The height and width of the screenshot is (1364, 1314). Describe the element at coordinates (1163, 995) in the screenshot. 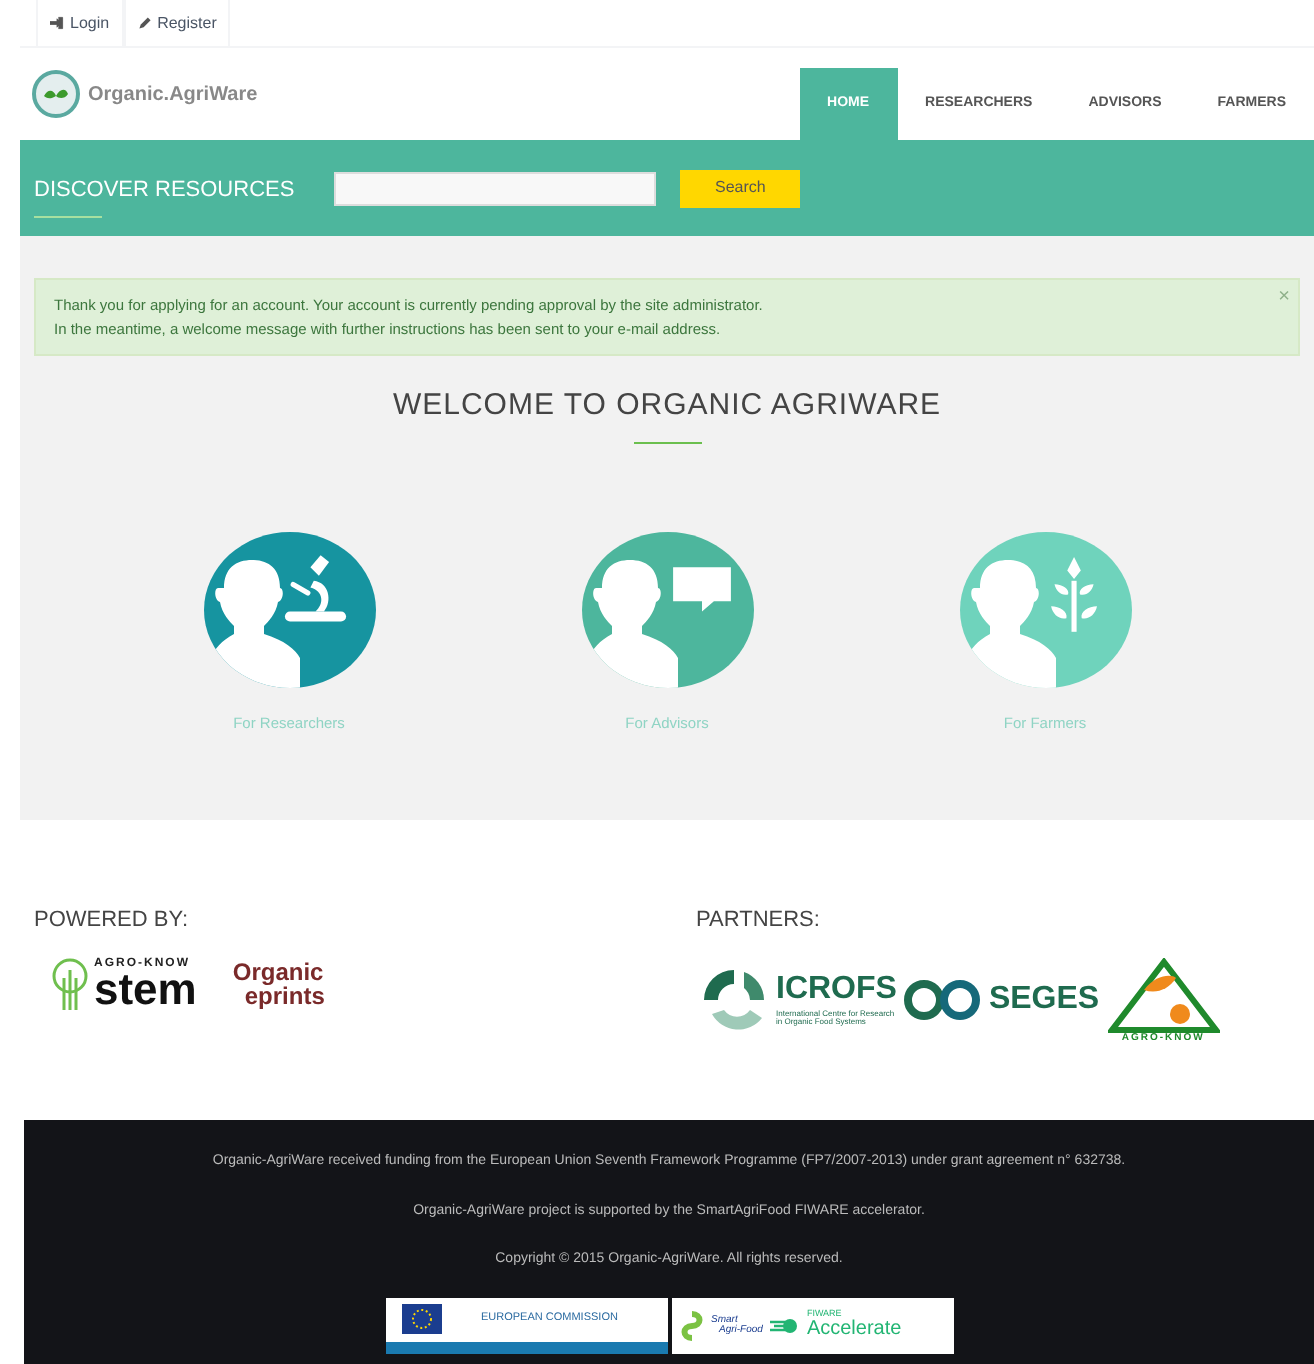

I see `triangle-leaf-icon` at that location.